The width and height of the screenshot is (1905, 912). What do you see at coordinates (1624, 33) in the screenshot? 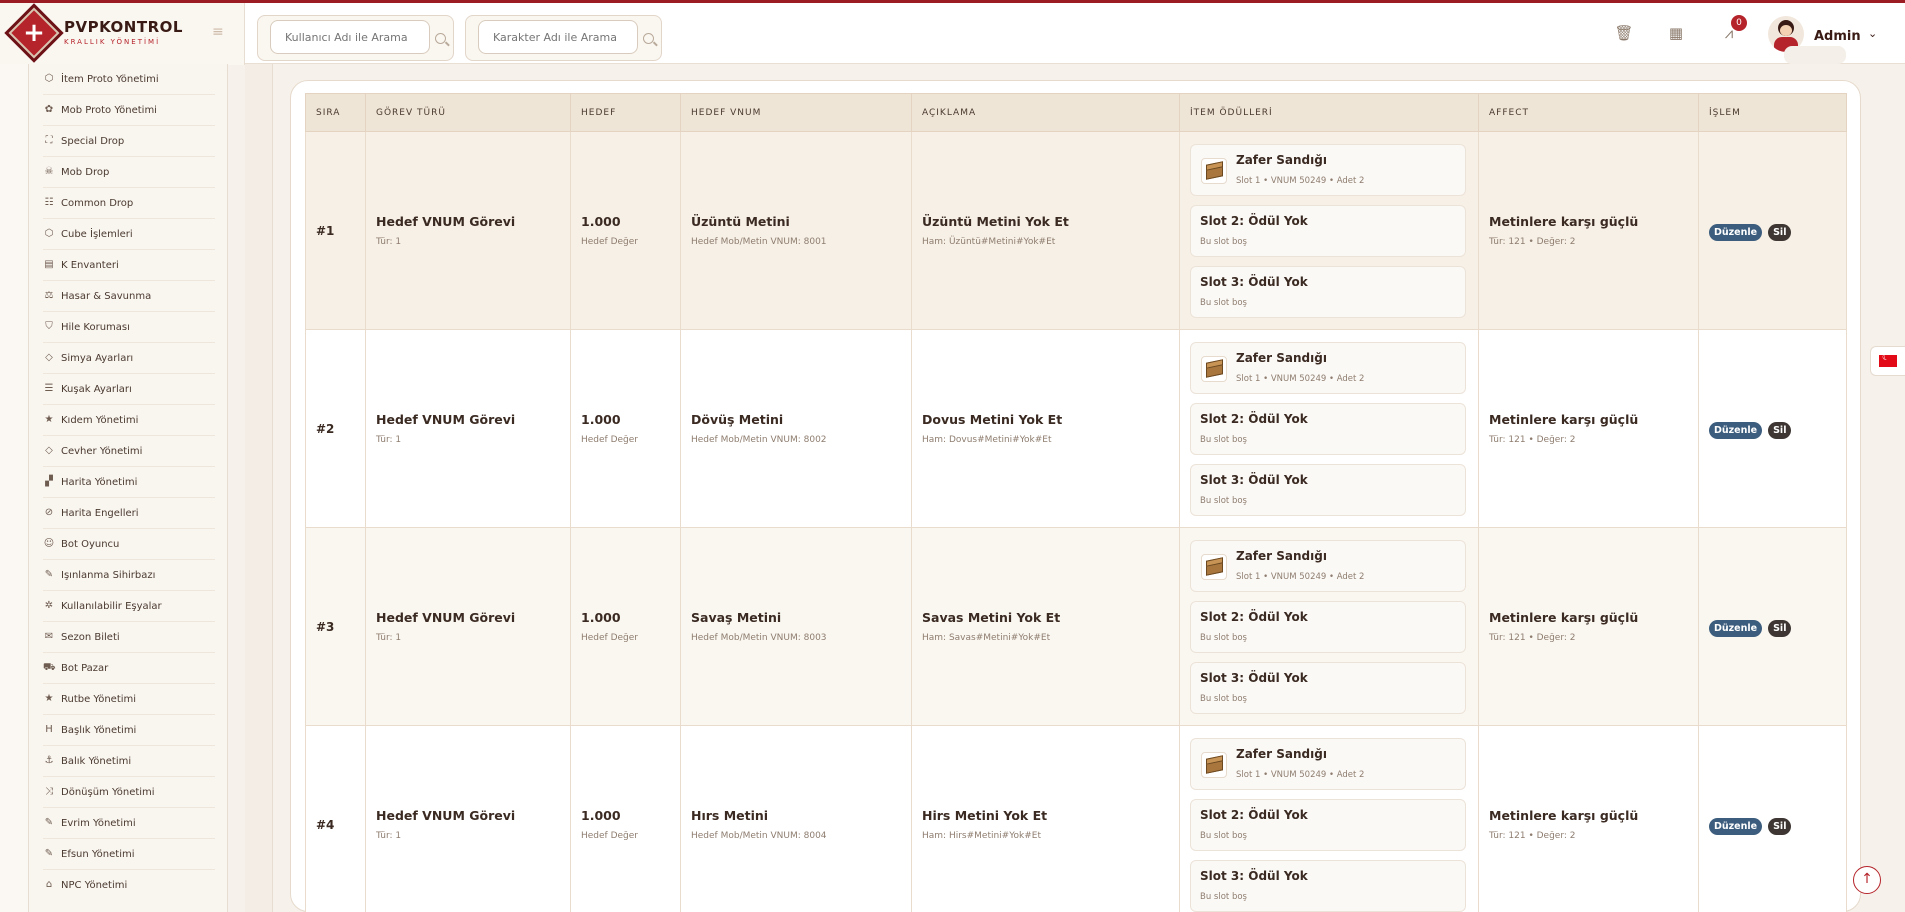
I see `trash-icon: 🗑` at bounding box center [1624, 33].